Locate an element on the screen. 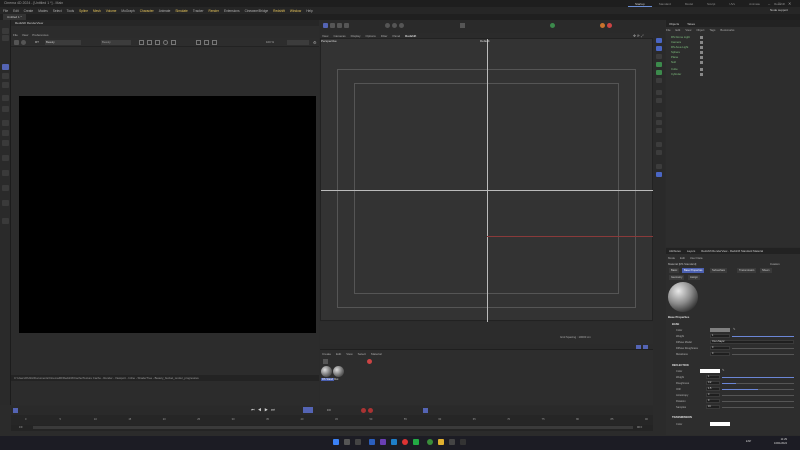  material-menu-view: View is located at coordinates (349, 354).